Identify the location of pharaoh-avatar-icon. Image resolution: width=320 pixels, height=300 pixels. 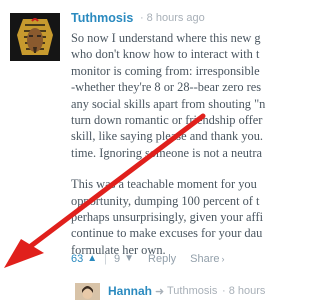
(35, 37).